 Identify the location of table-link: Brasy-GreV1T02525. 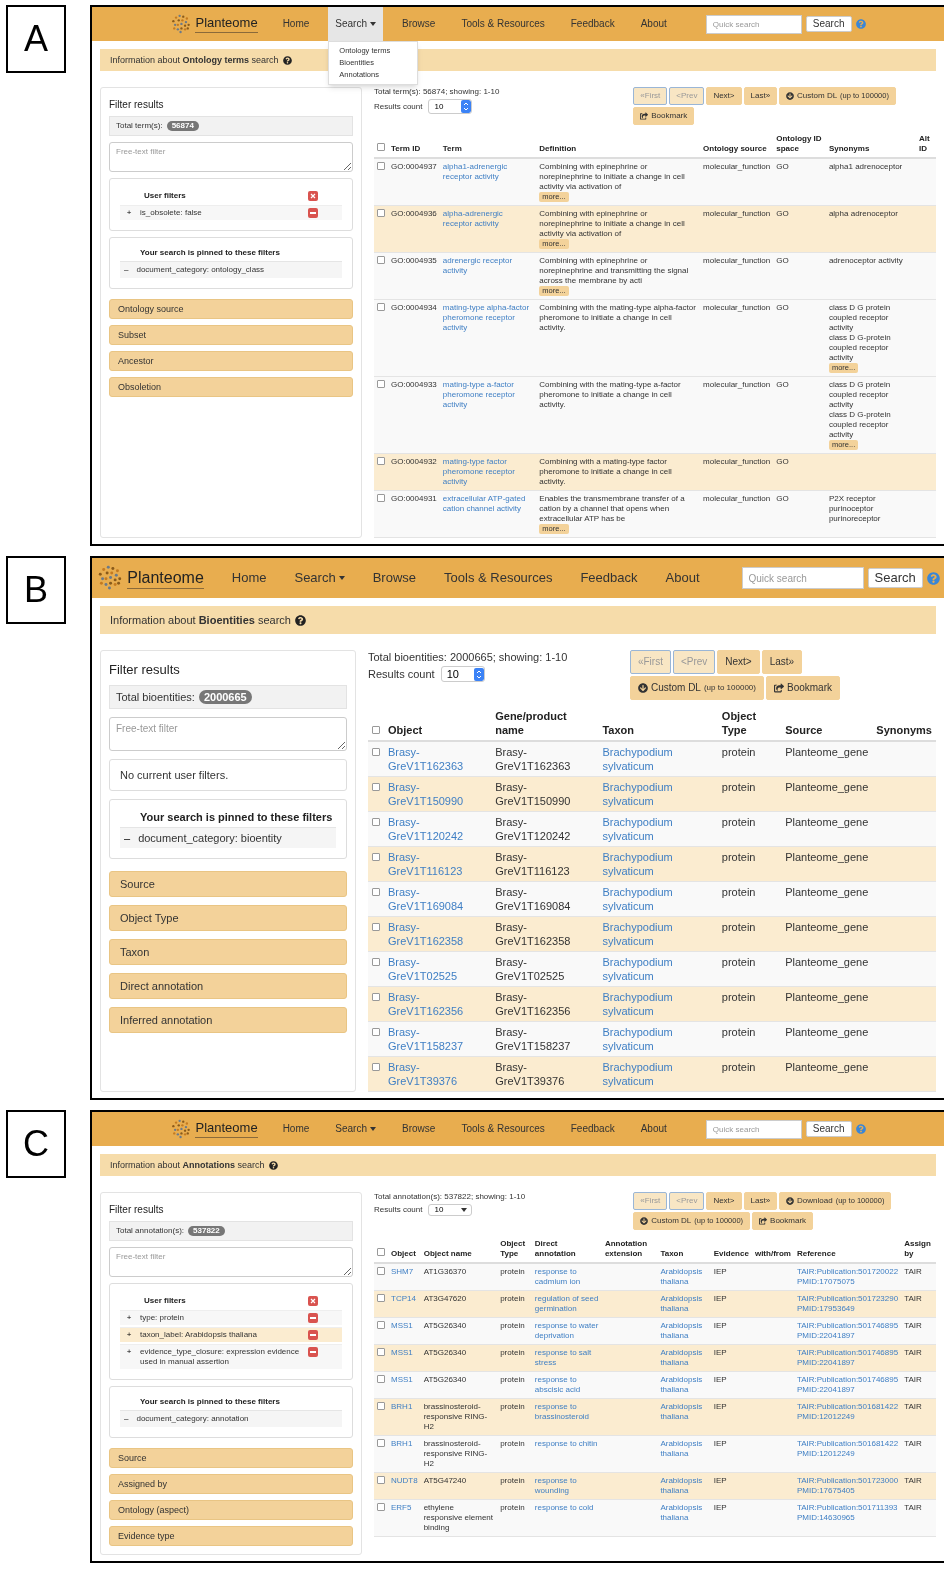
(438, 969).